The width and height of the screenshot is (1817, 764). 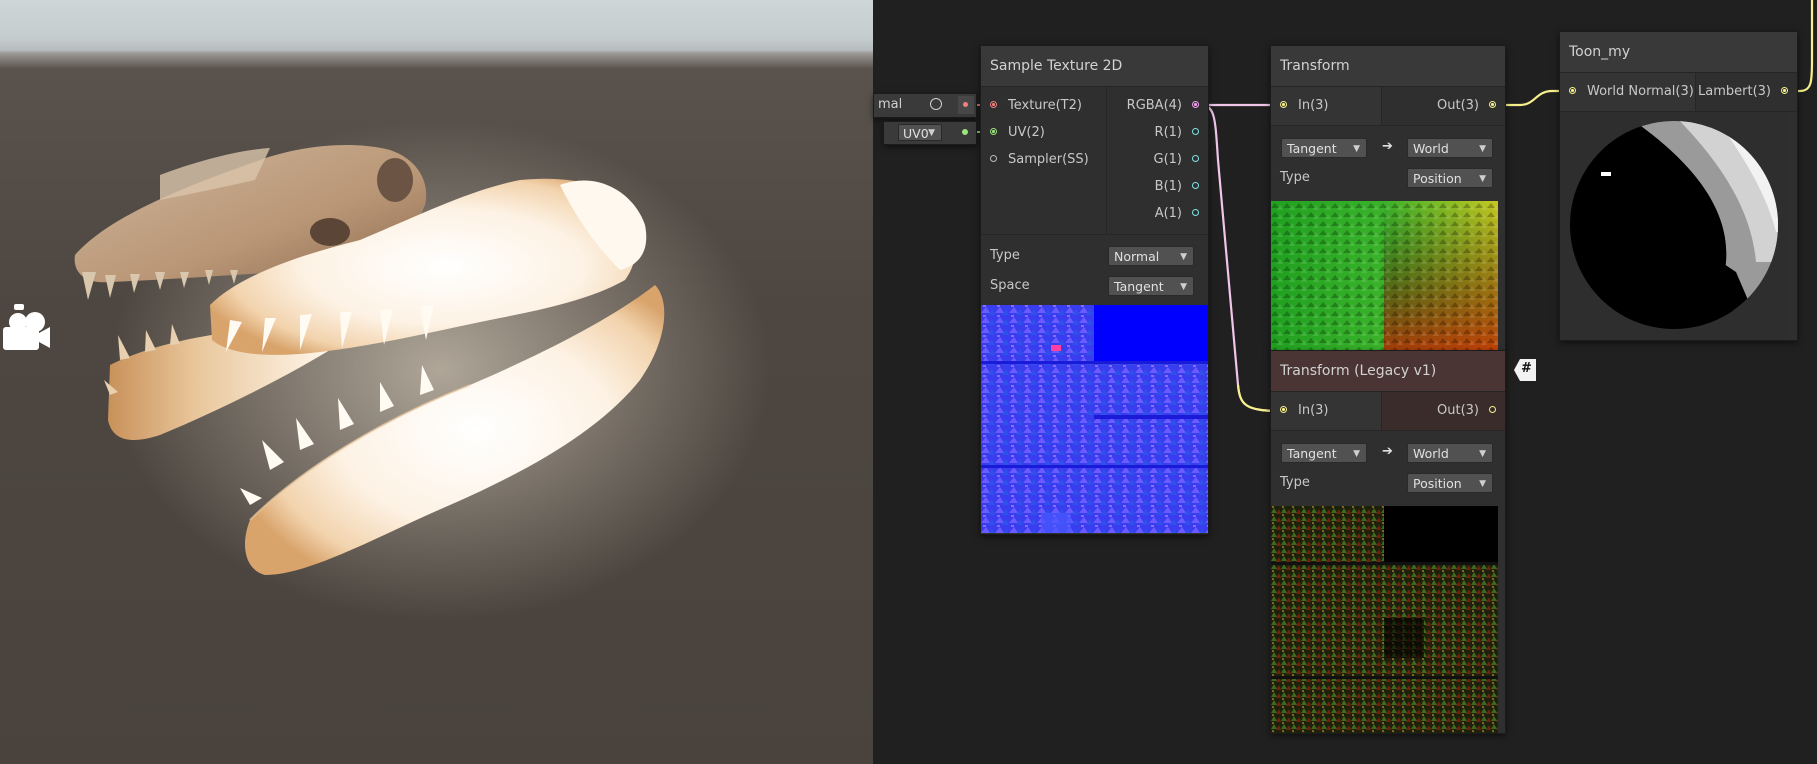 What do you see at coordinates (1388, 198) in the screenshot?
I see `transform-node: Transform In(3) Out(3) Tangent ▼ ➔ World ▼` at bounding box center [1388, 198].